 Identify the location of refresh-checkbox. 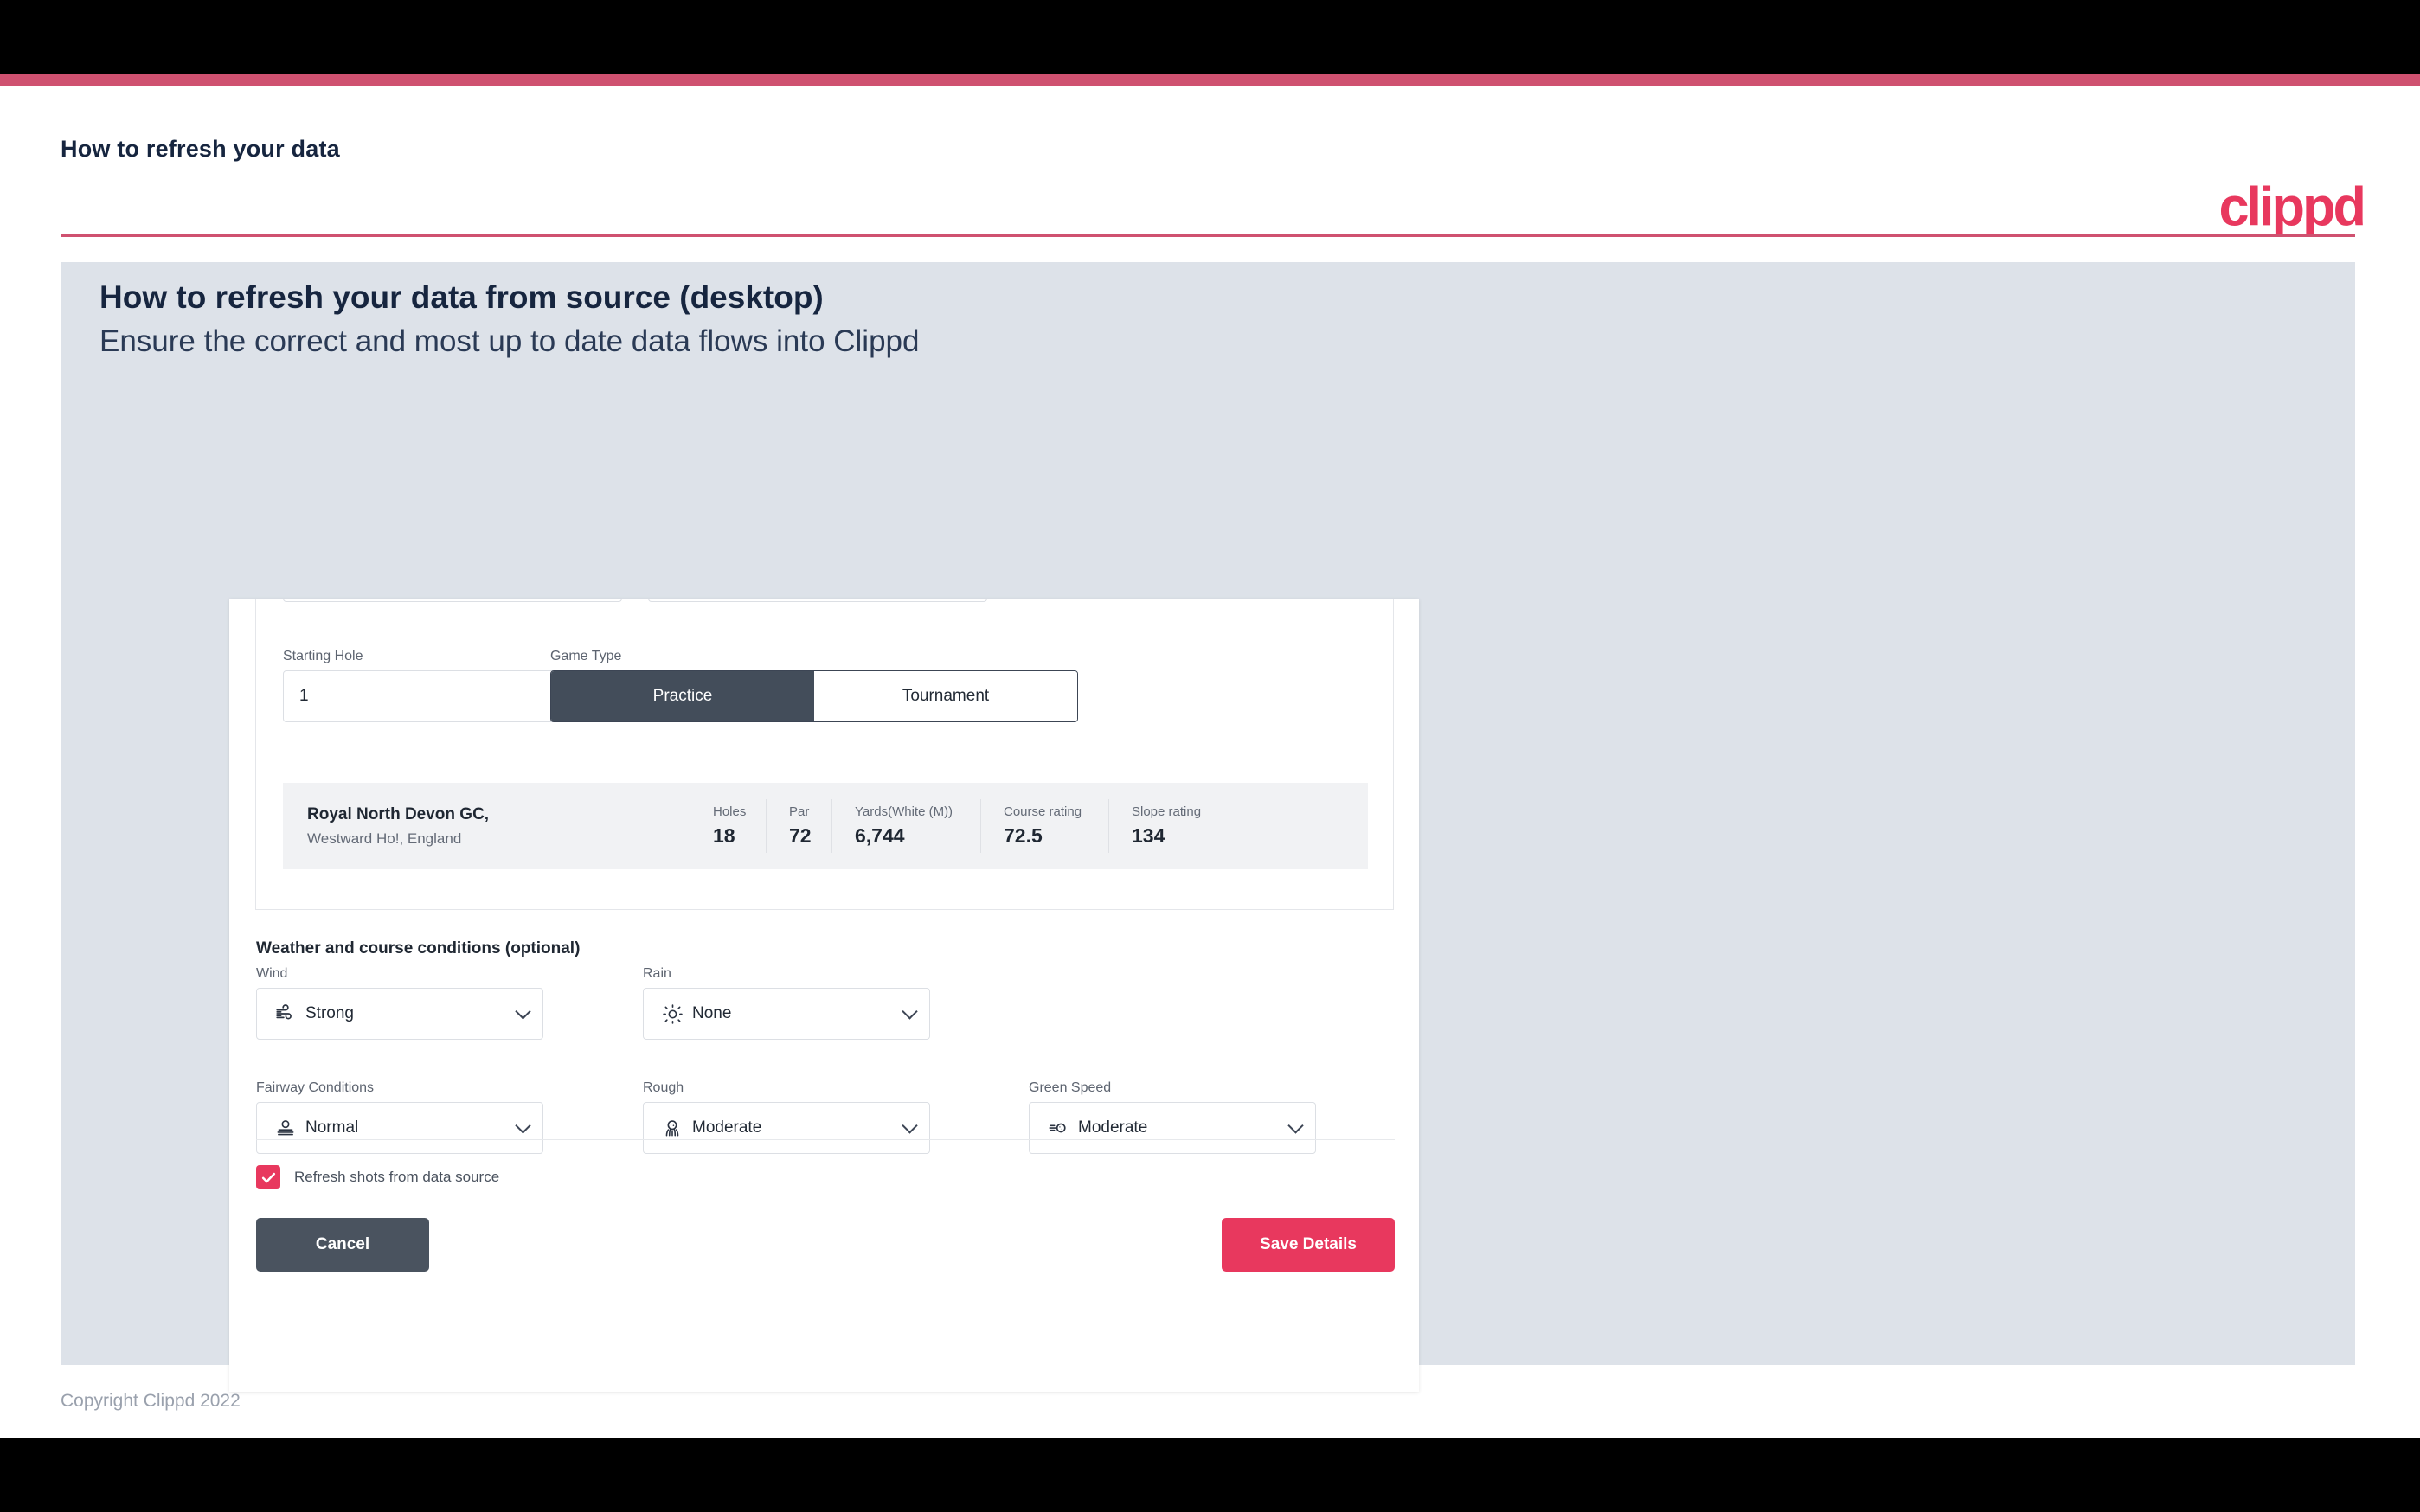
(268, 1177).